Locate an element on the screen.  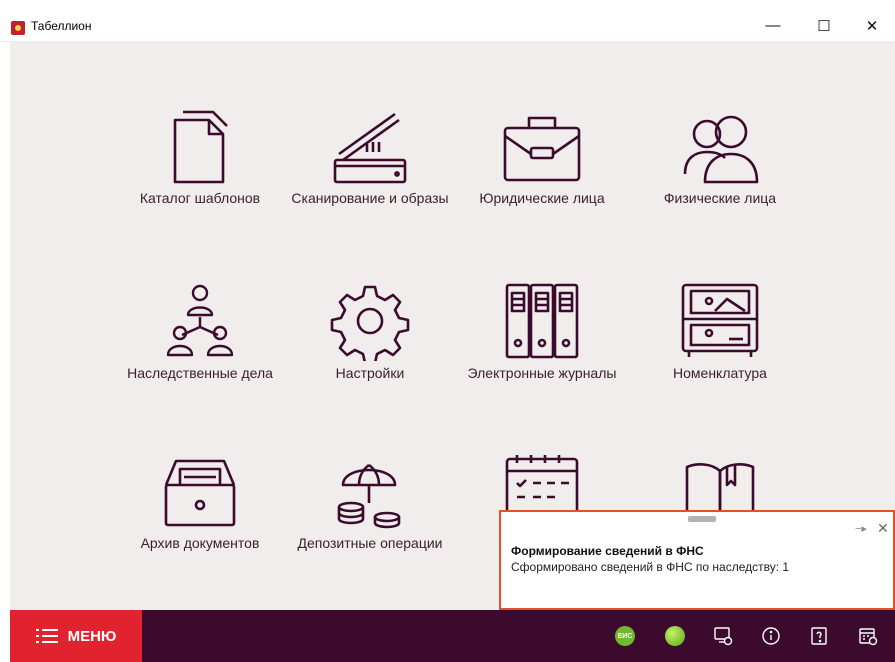
status-green-icon is located at coordinates (675, 636).